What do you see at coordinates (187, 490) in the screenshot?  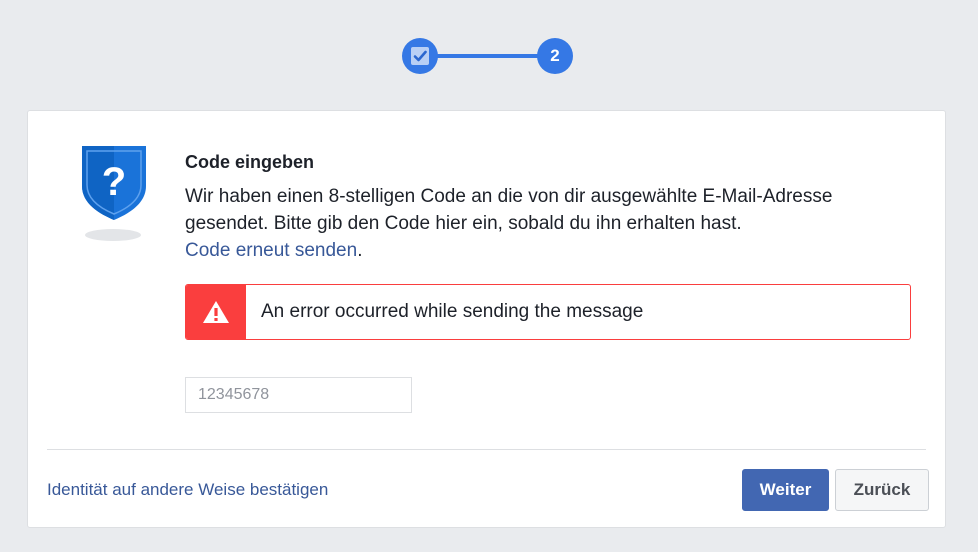 I see `alternate-verification-link: Identität auf andere Weise bestätigen` at bounding box center [187, 490].